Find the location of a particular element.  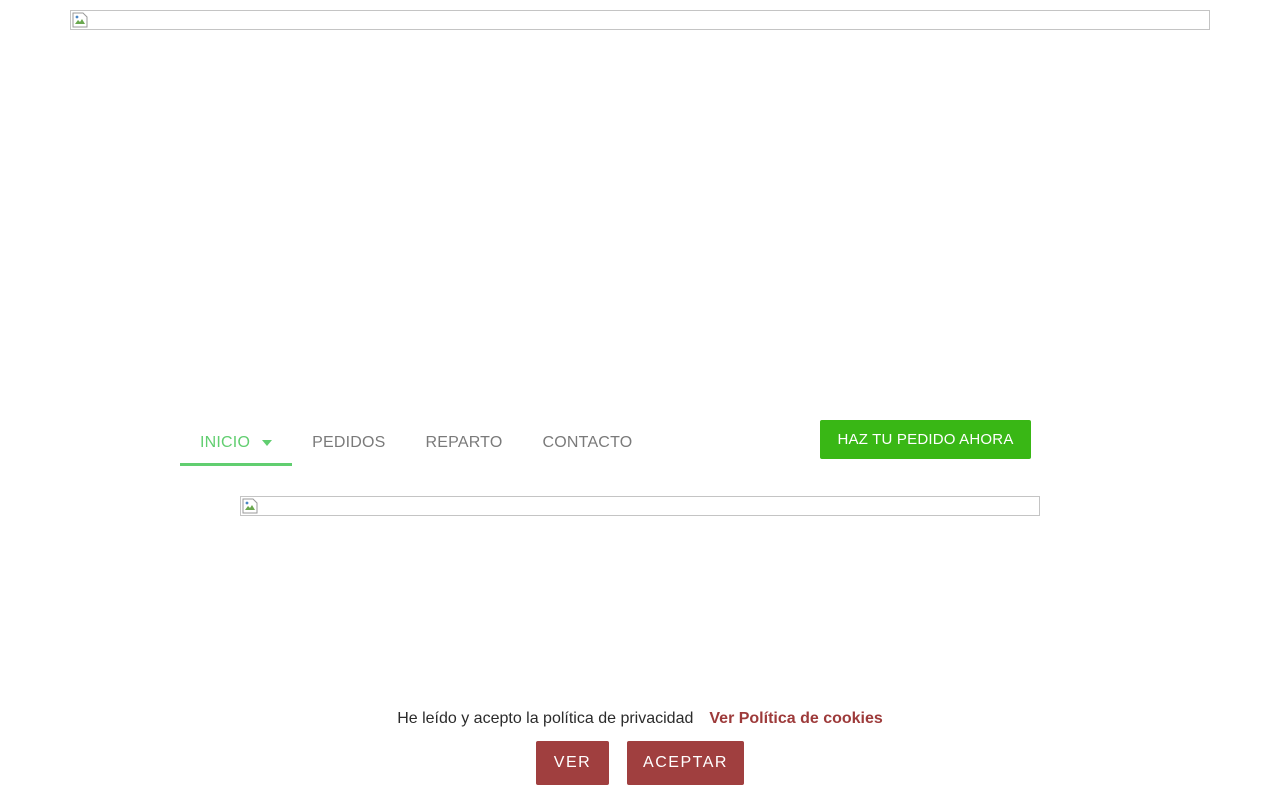

nav-item-pedidos: PEDIDOS is located at coordinates (348, 443).